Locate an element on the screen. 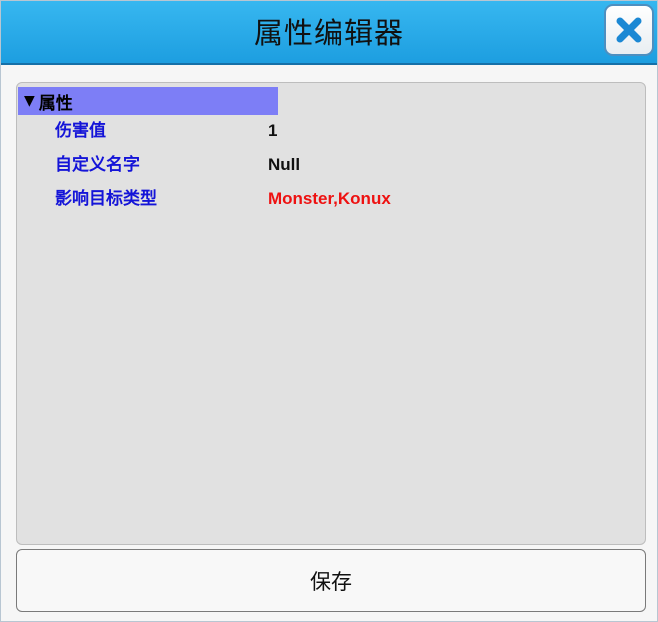  window-title: 属性编辑器 is located at coordinates (328, 33).